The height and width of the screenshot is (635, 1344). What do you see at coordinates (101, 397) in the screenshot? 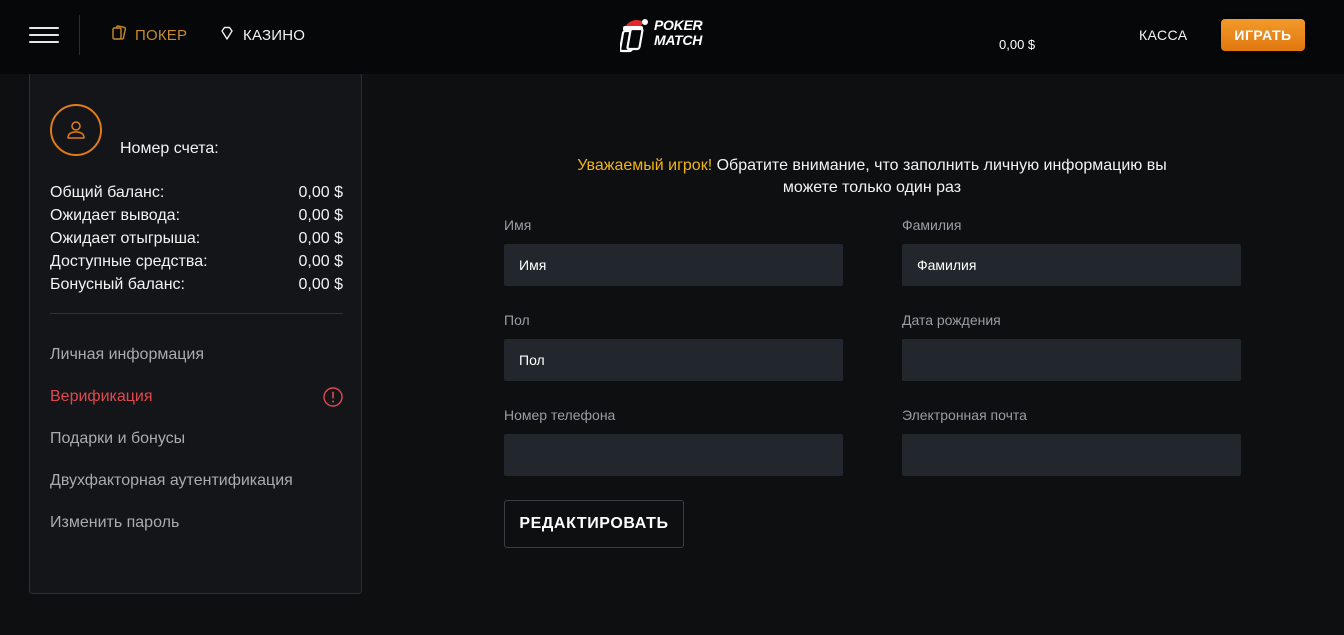
I see `sidebar-item-verification: Верификация` at bounding box center [101, 397].